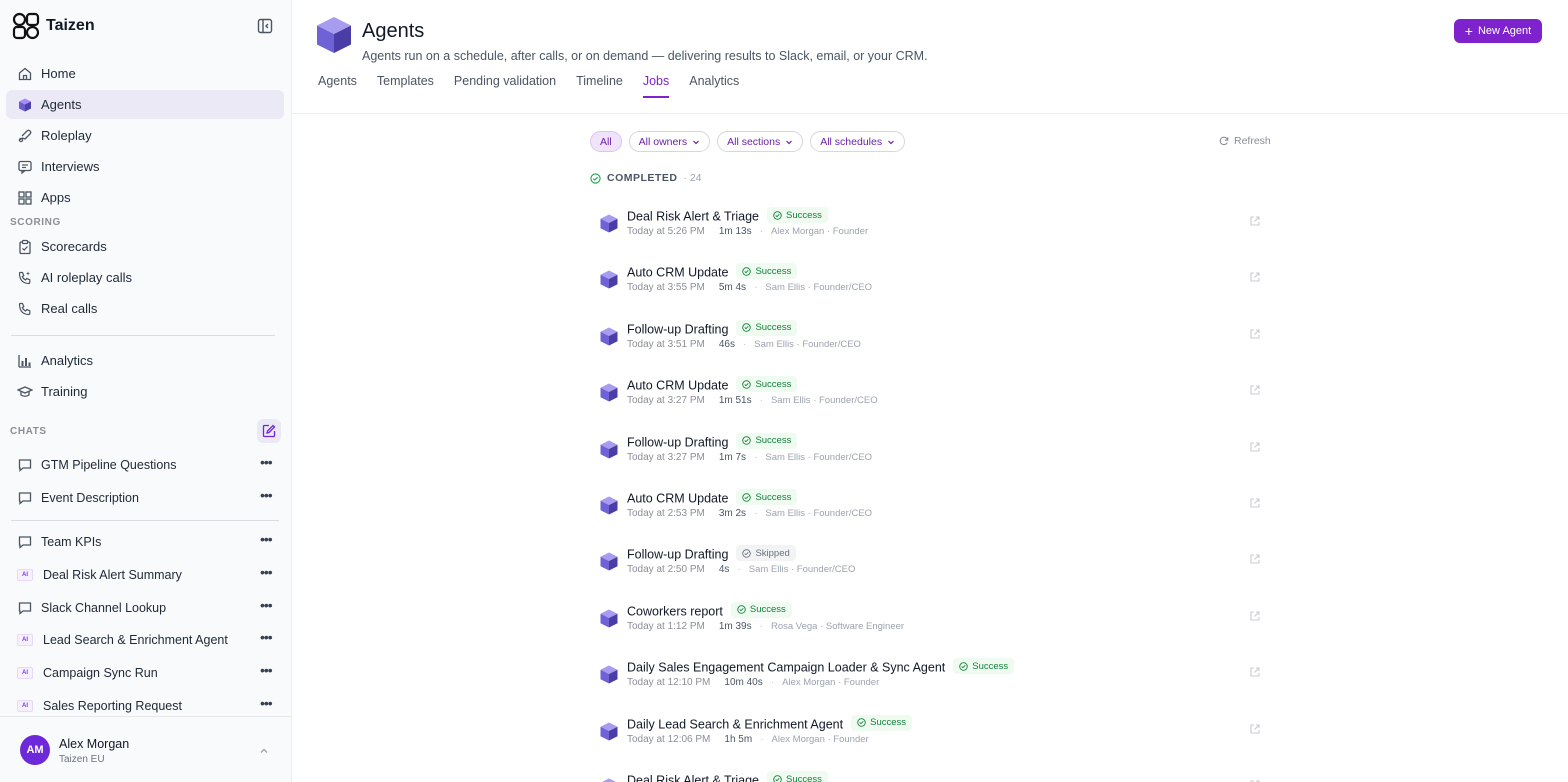 The height and width of the screenshot is (782, 1568). I want to click on nav-roleplay: Roleplay, so click(145, 135).